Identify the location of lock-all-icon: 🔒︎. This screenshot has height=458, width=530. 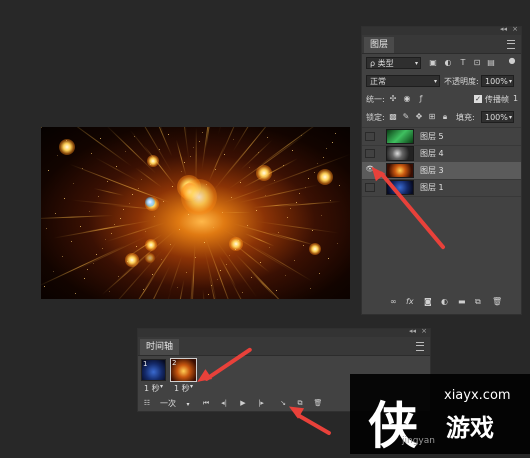
(445, 117).